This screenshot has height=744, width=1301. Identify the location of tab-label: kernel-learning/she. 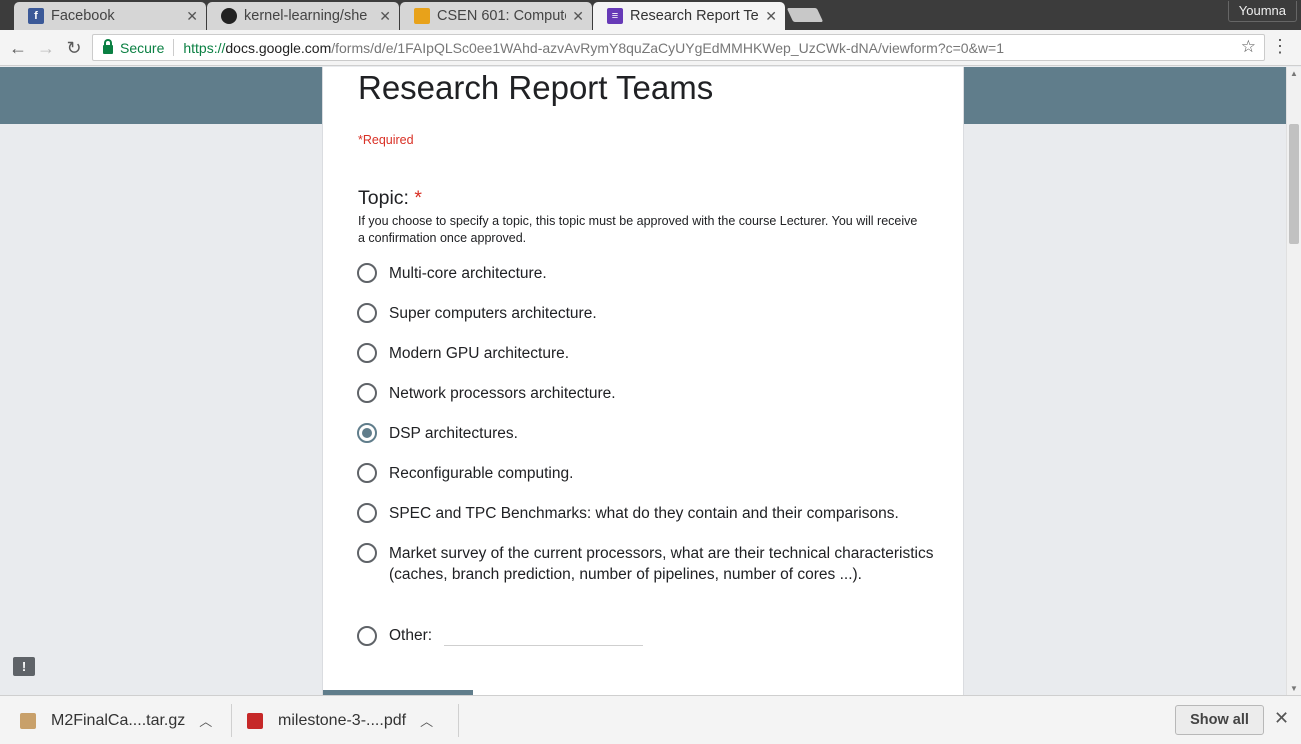
(306, 16).